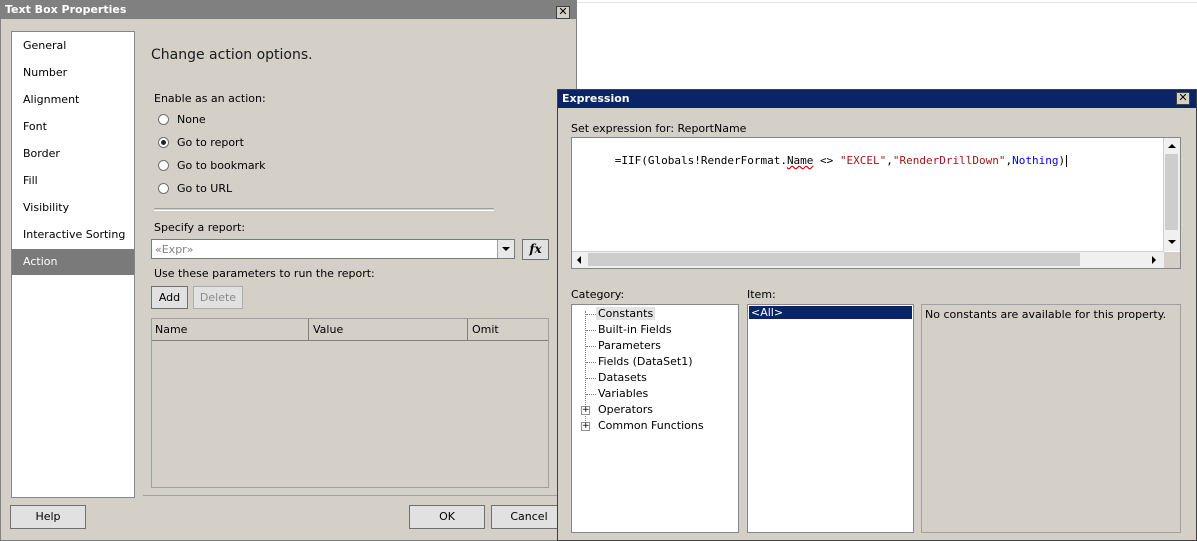 Image resolution: width=1197 pixels, height=541 pixels. I want to click on column-header-value: Value, so click(389, 329).